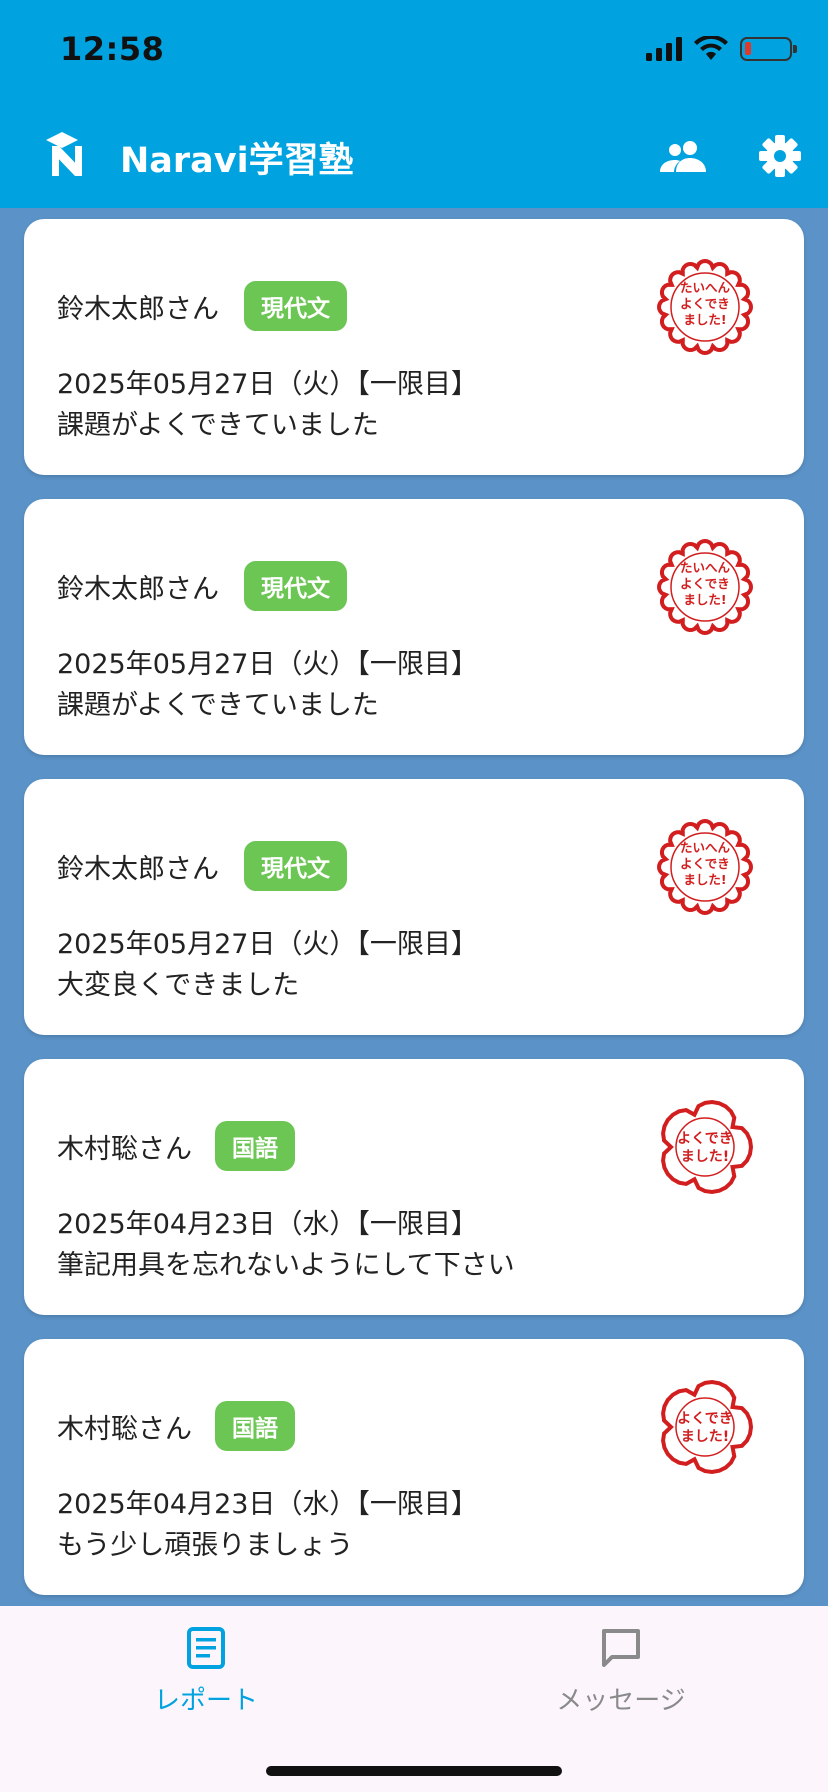 The width and height of the screenshot is (828, 1792). What do you see at coordinates (621, 1670) in the screenshot?
I see `tab-messages: メッセージ` at bounding box center [621, 1670].